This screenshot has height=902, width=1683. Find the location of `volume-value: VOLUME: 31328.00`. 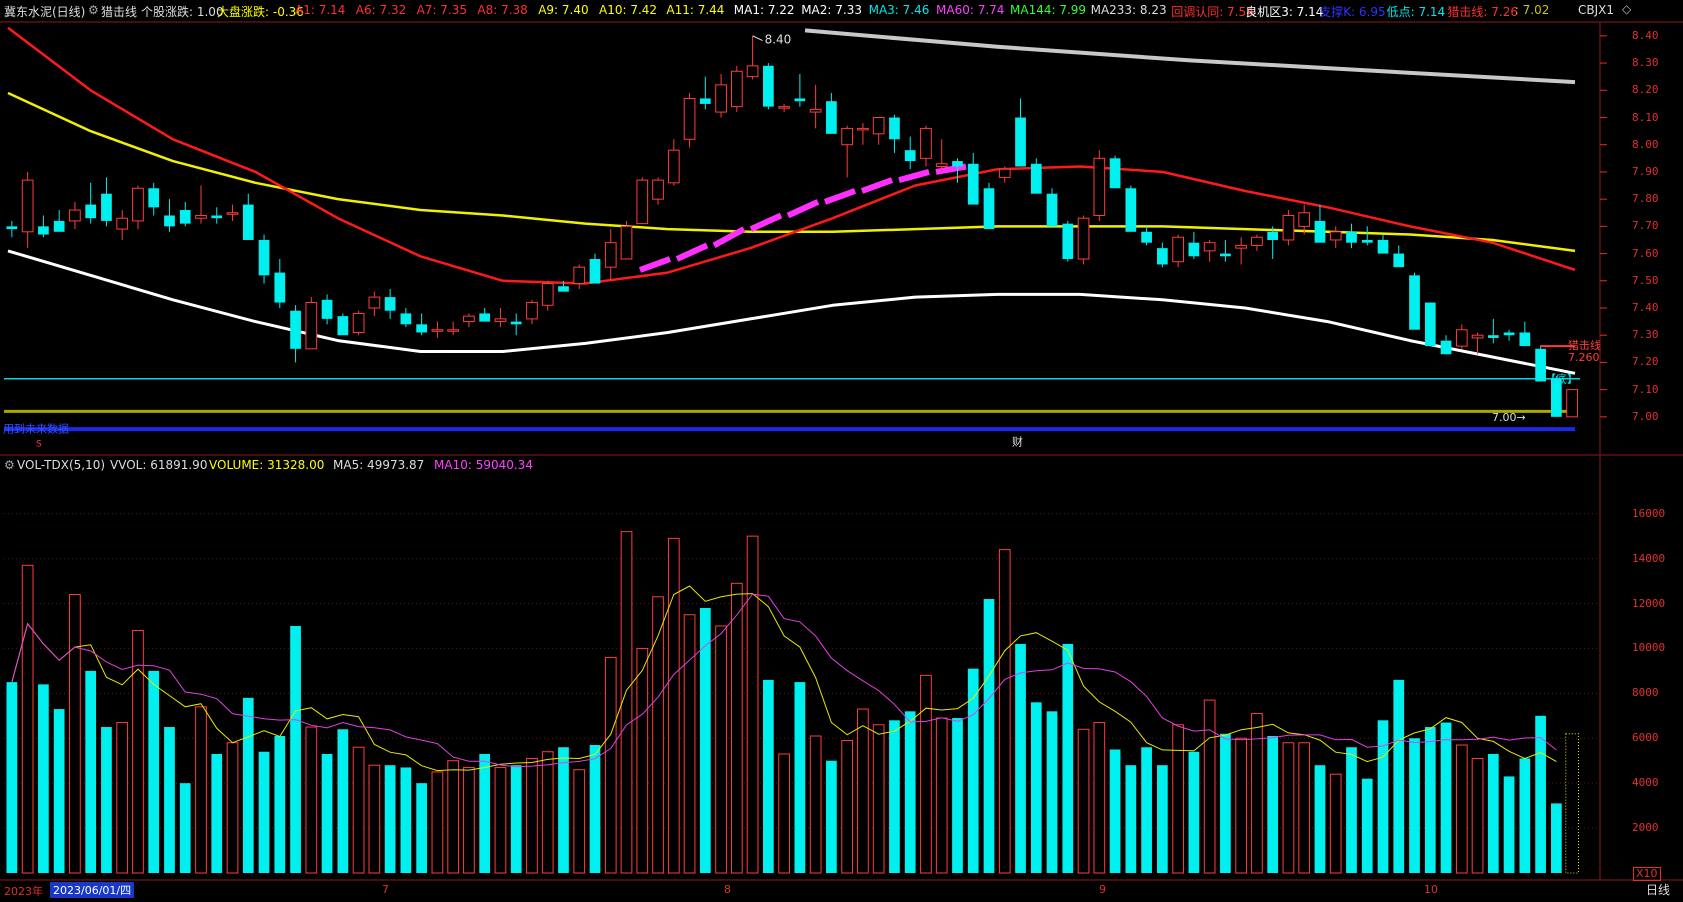

volume-value: VOLUME: 31328.00 is located at coordinates (267, 465).